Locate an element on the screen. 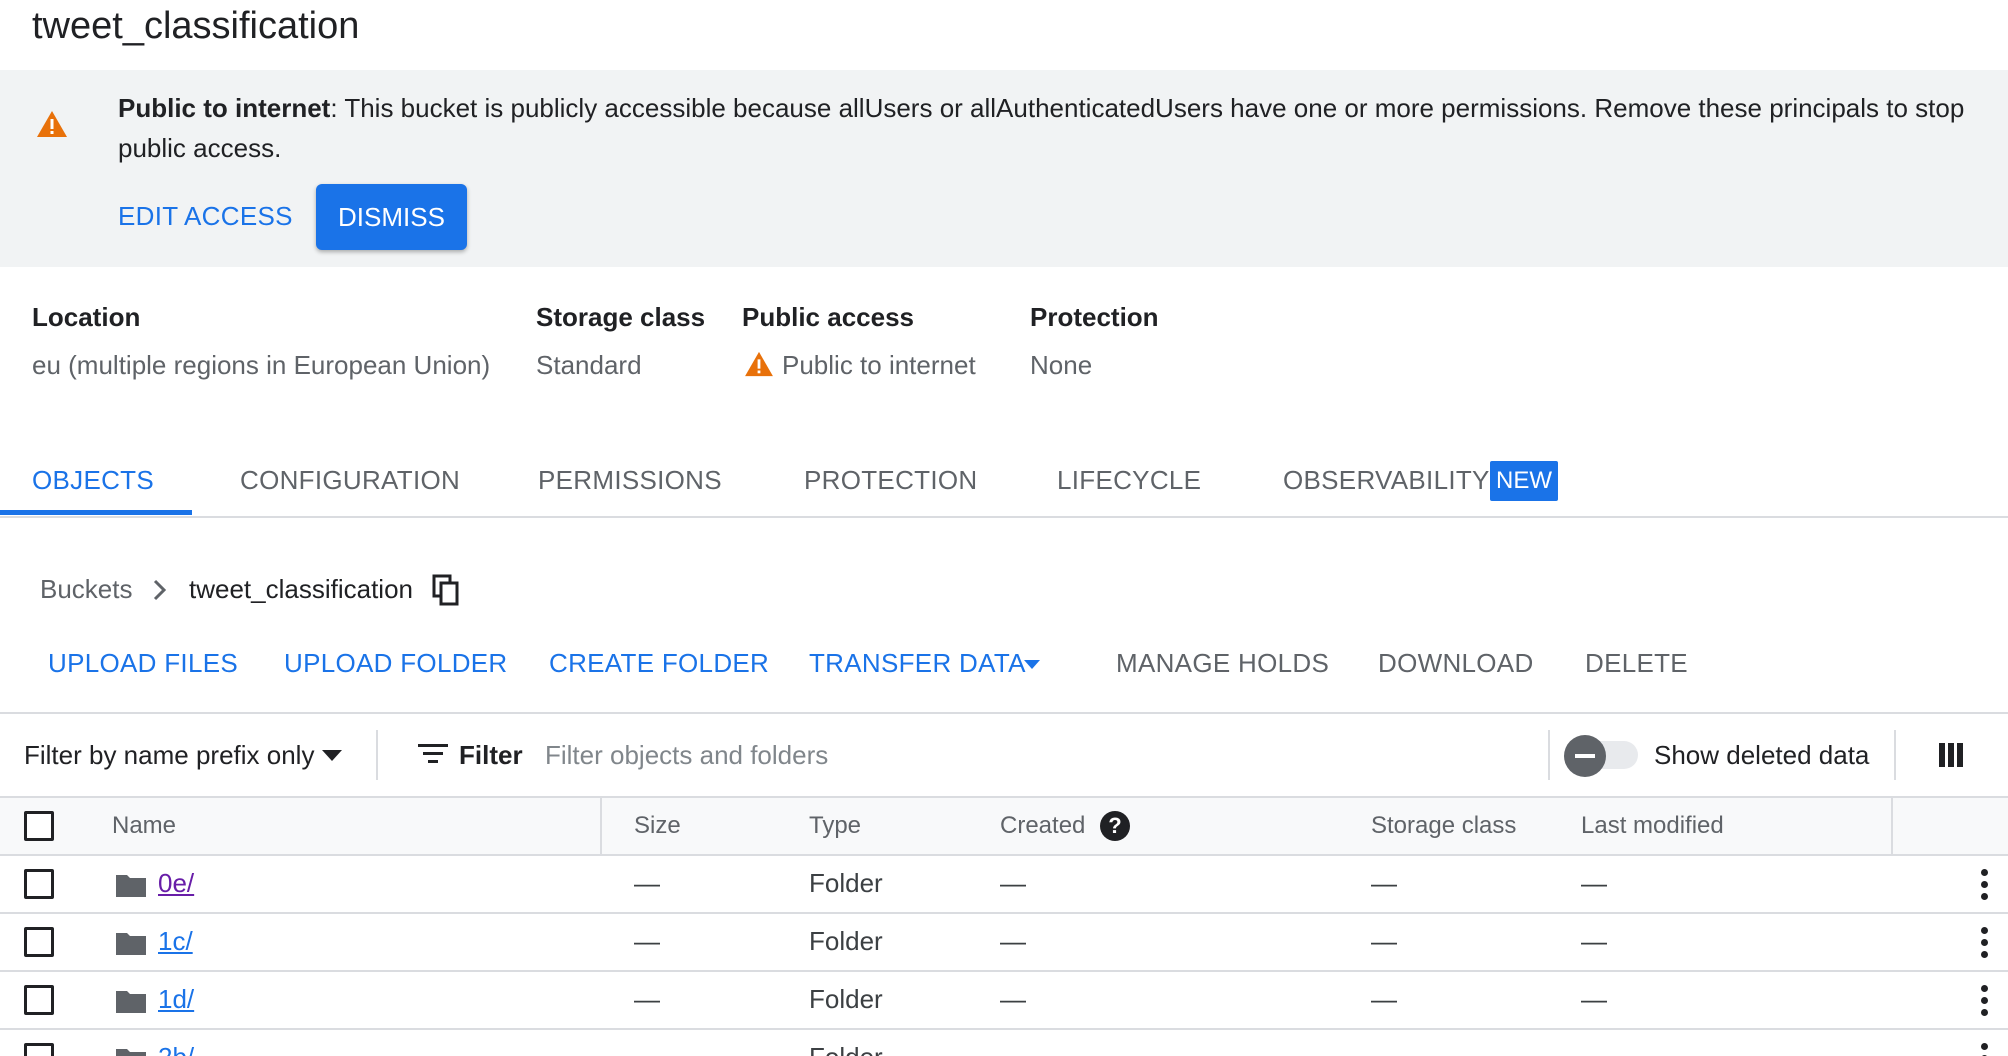 Image resolution: width=2008 pixels, height=1056 pixels. show-deleted-label: Show deleted data is located at coordinates (1762, 755).